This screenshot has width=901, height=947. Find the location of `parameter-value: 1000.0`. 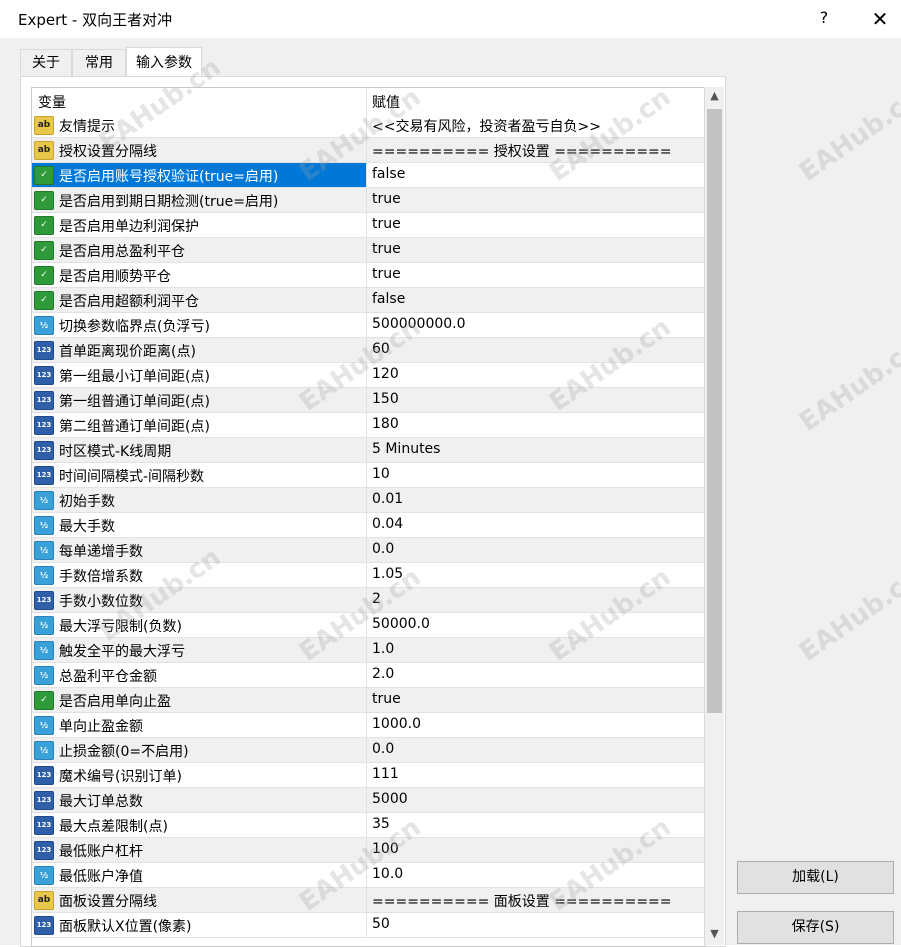

parameter-value: 1000.0 is located at coordinates (396, 724).